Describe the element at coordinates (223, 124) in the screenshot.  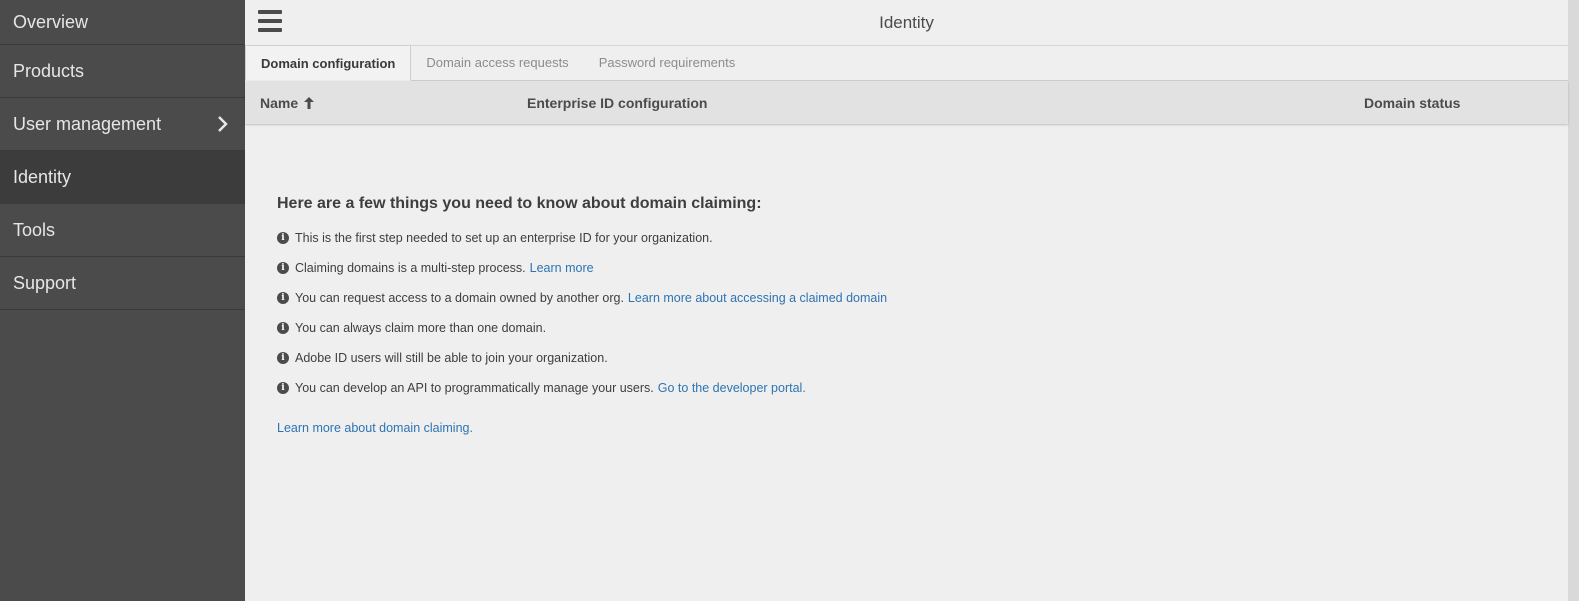
I see `chevron-right-icon` at that location.